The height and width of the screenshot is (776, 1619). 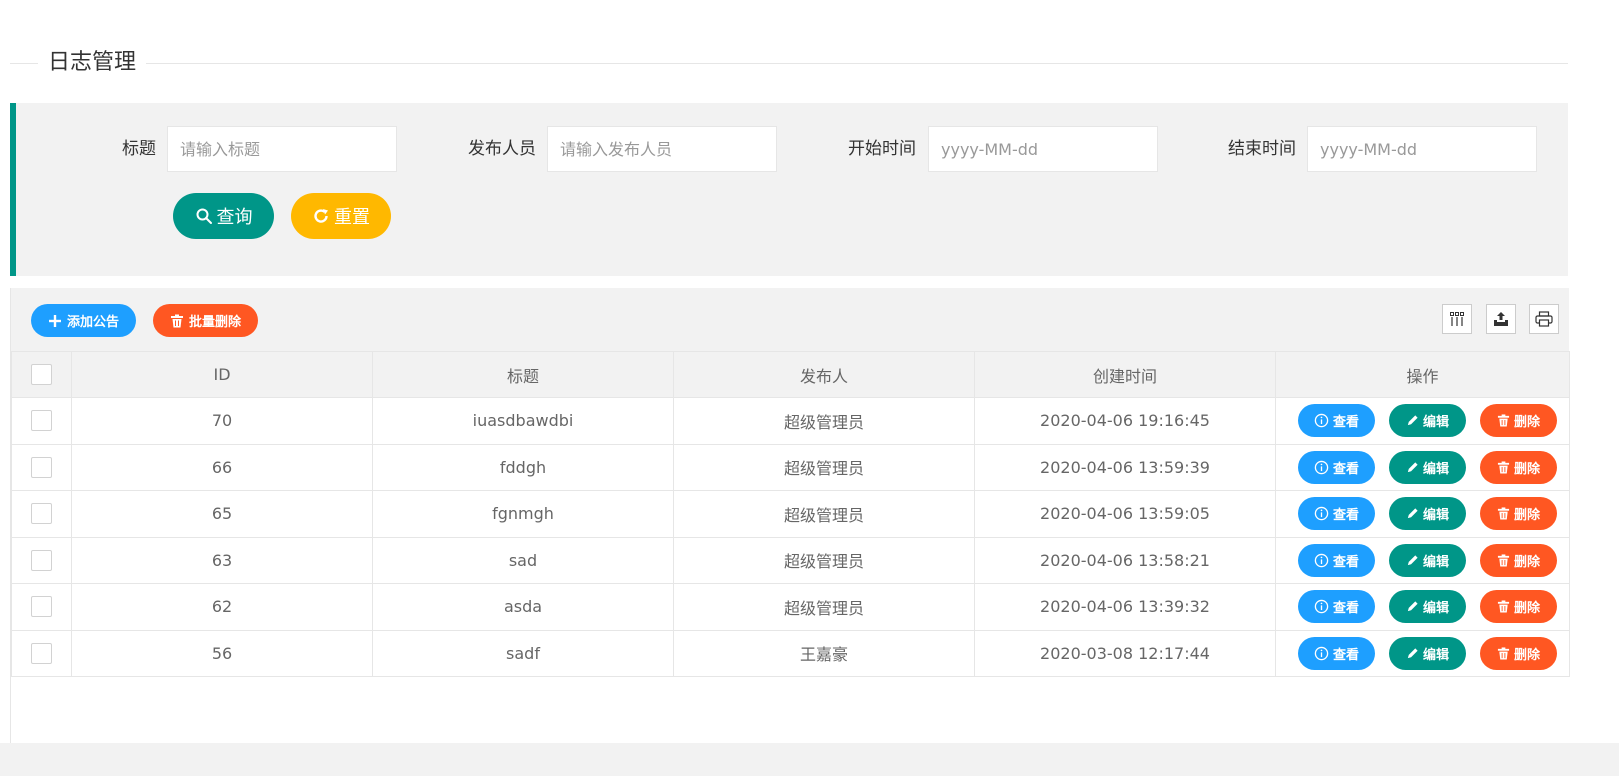 I want to click on export-icon, so click(x=1501, y=319).